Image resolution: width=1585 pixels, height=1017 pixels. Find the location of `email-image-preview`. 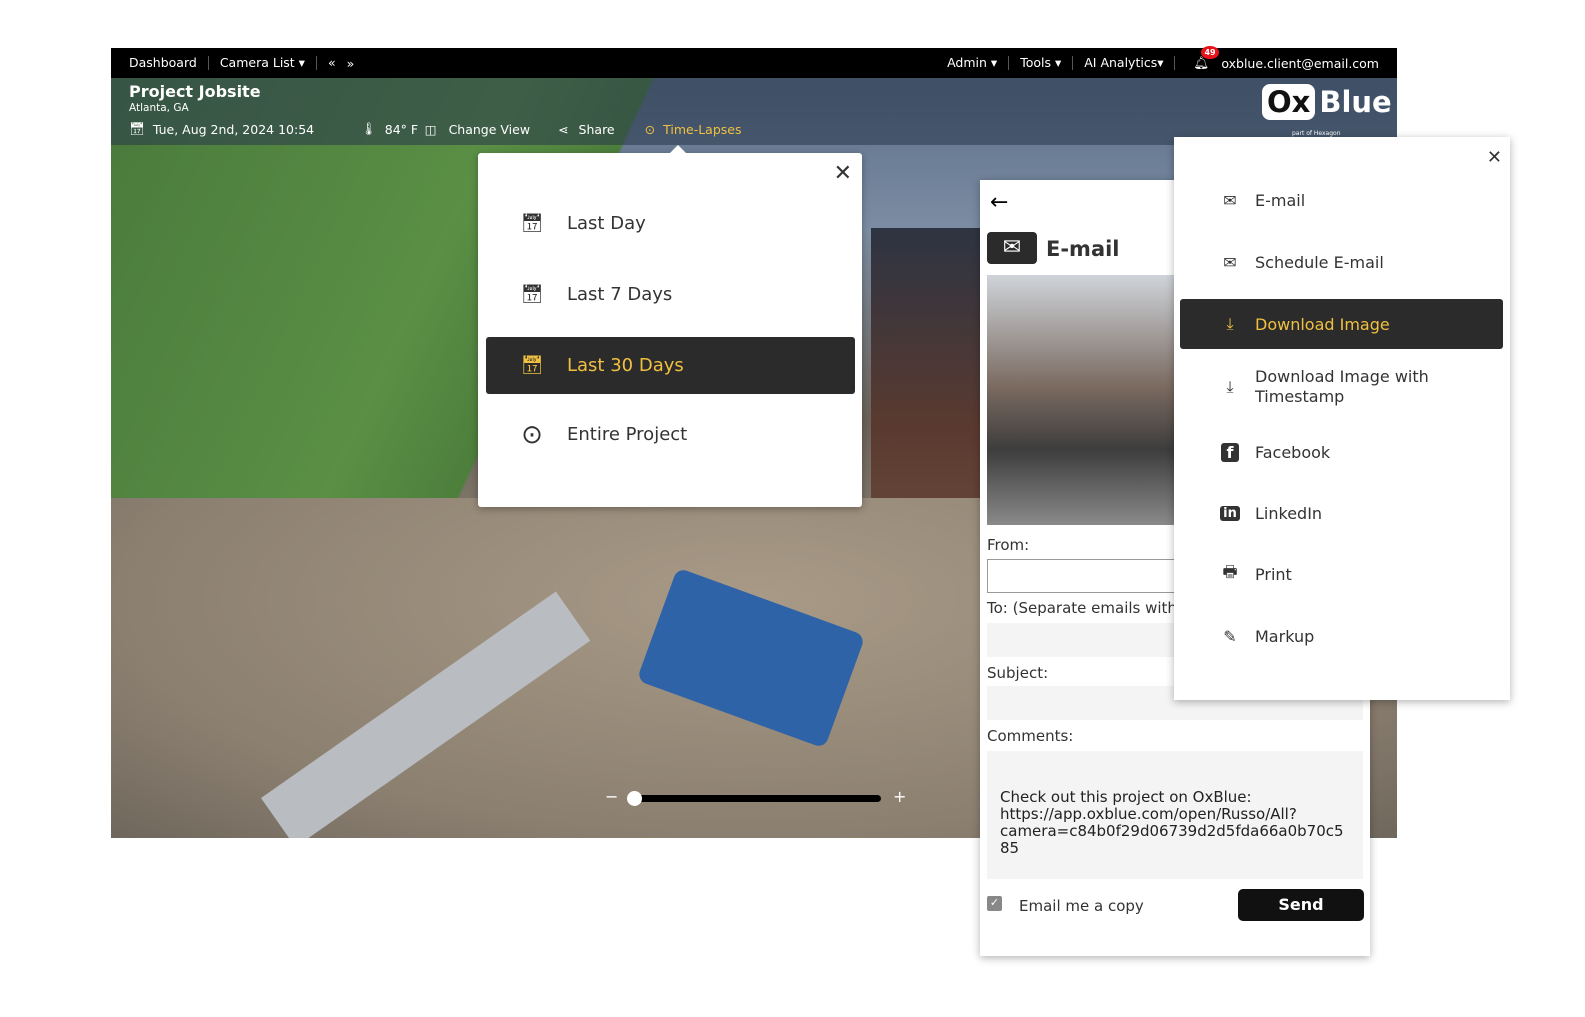

email-image-preview is located at coordinates (1087, 400).